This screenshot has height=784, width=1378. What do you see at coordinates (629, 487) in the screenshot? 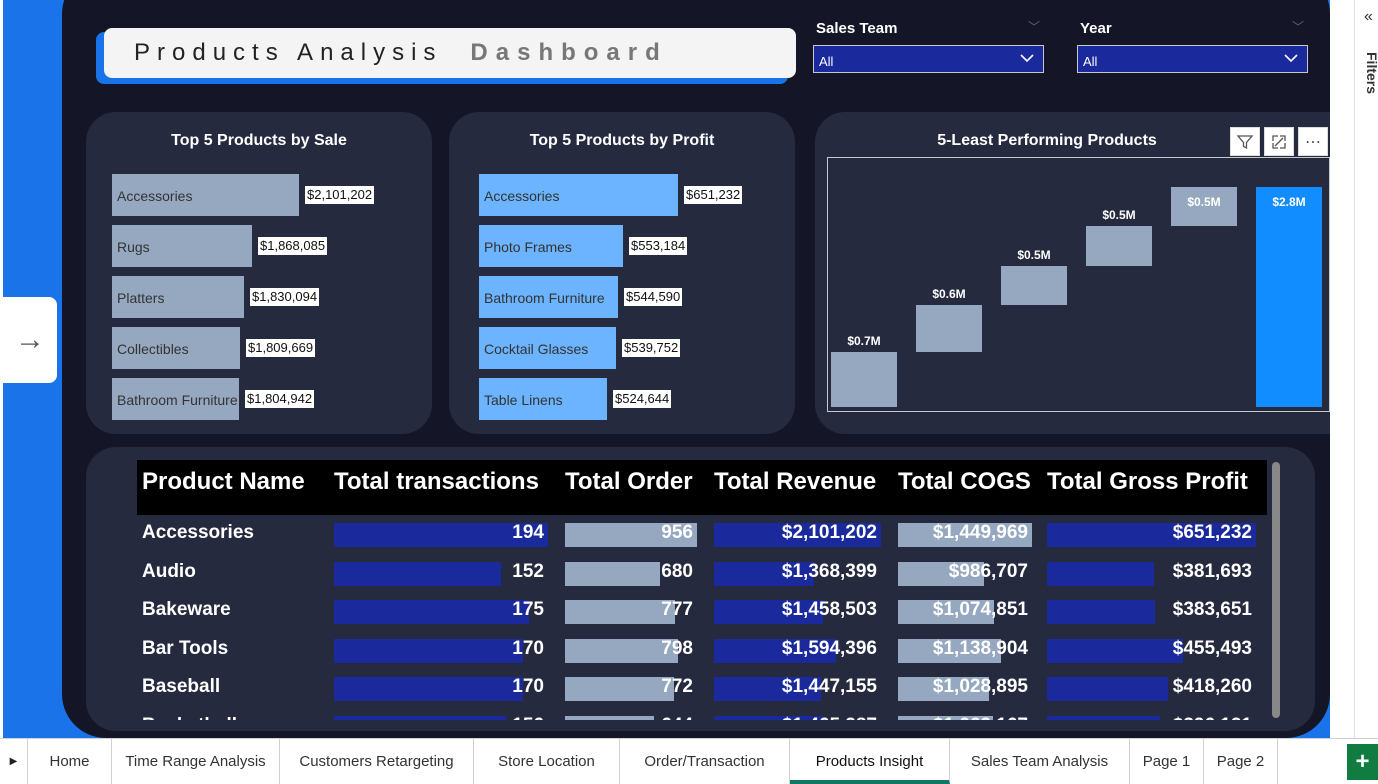
I see `table-column-header: Total Order` at bounding box center [629, 487].